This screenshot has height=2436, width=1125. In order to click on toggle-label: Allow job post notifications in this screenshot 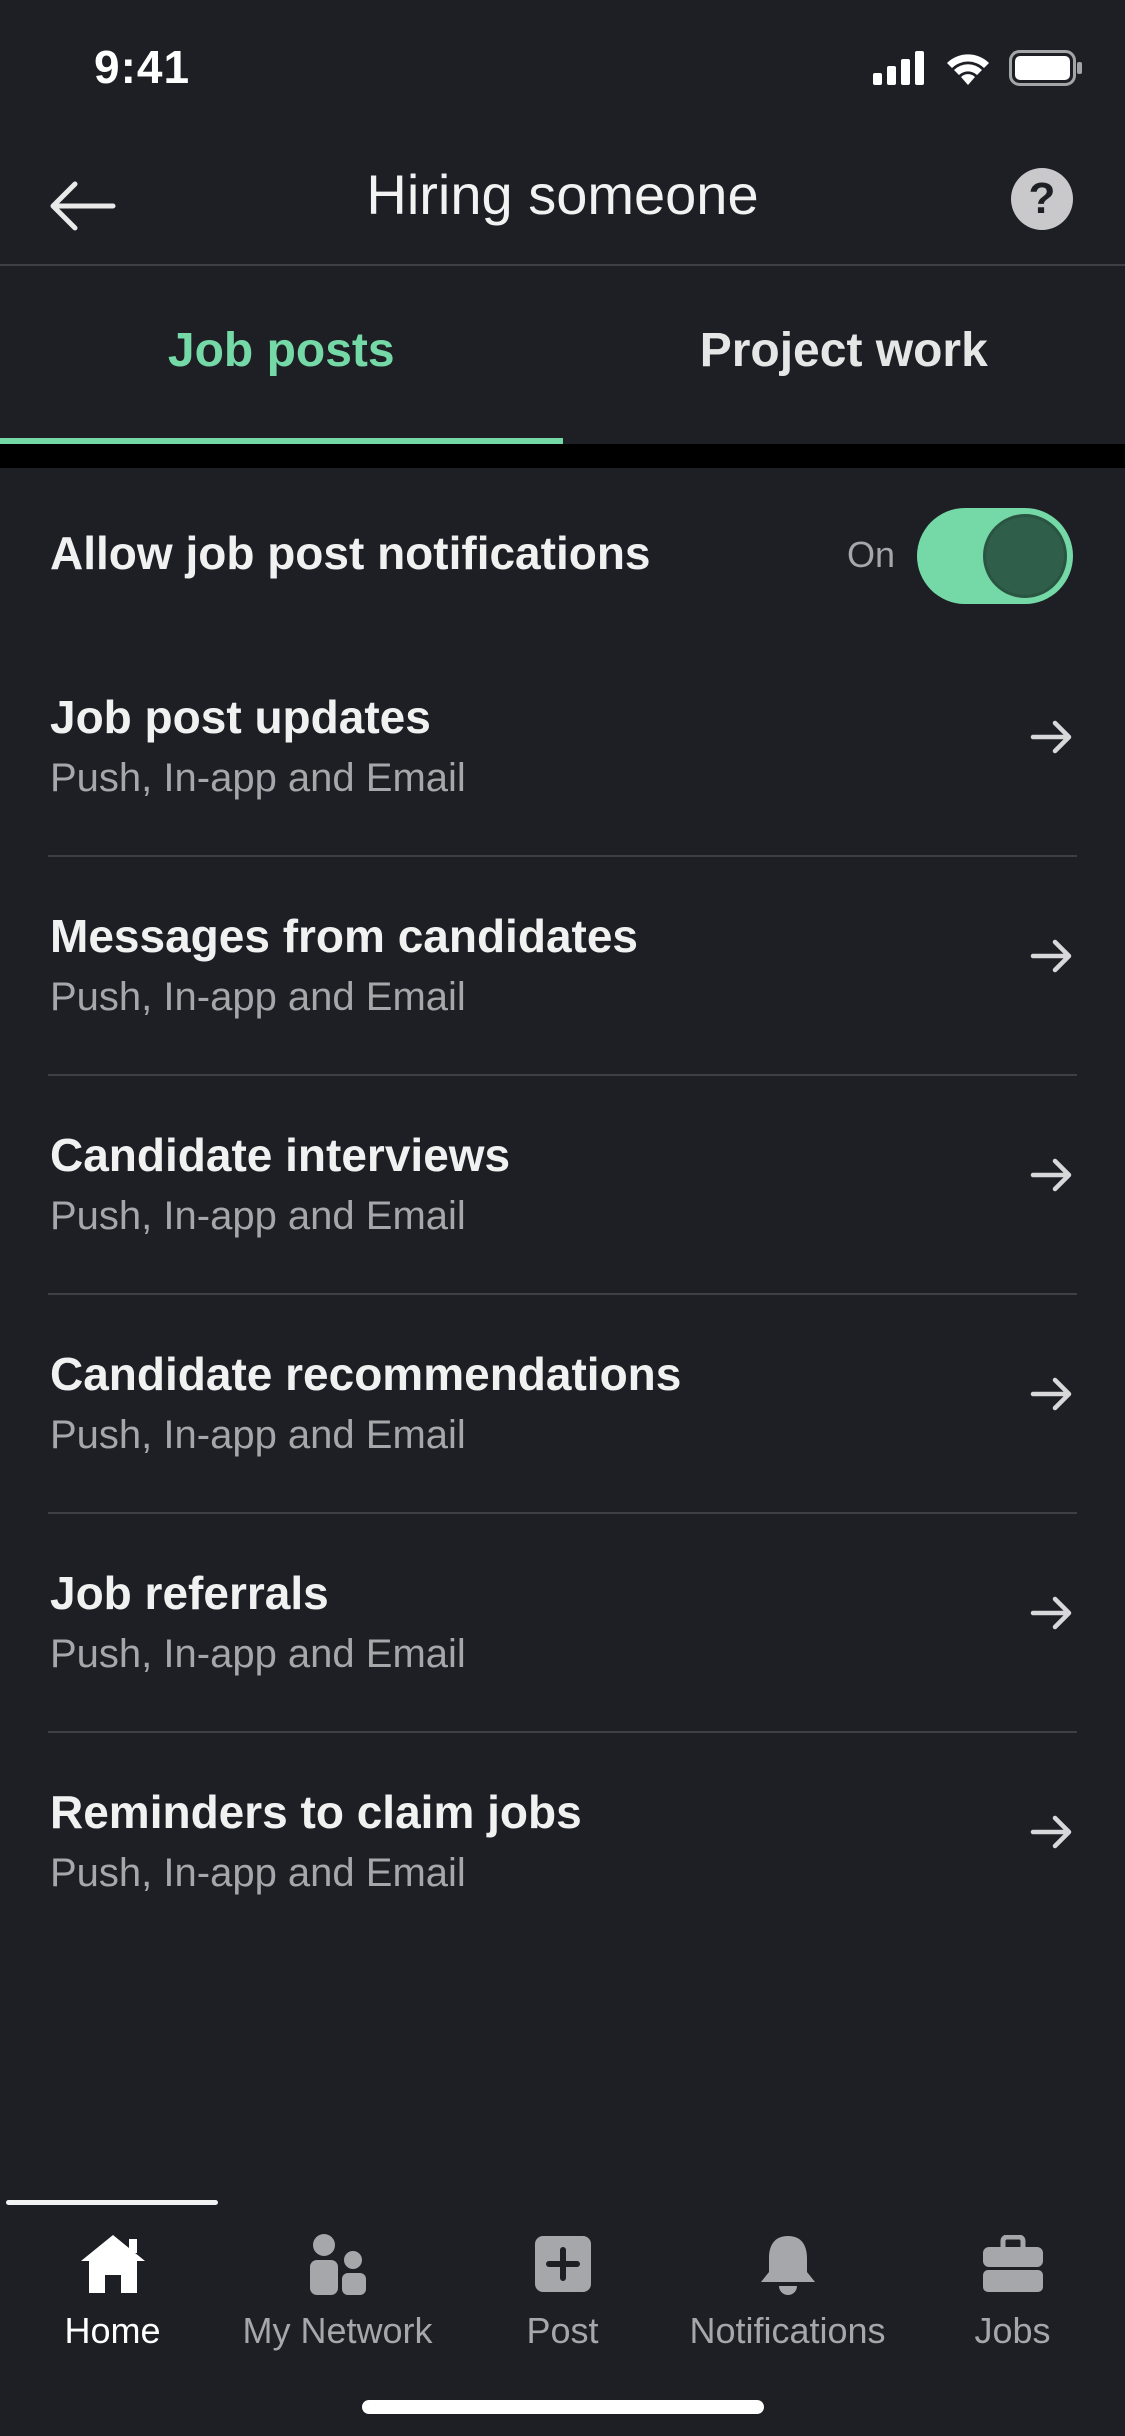, I will do `click(350, 553)`.